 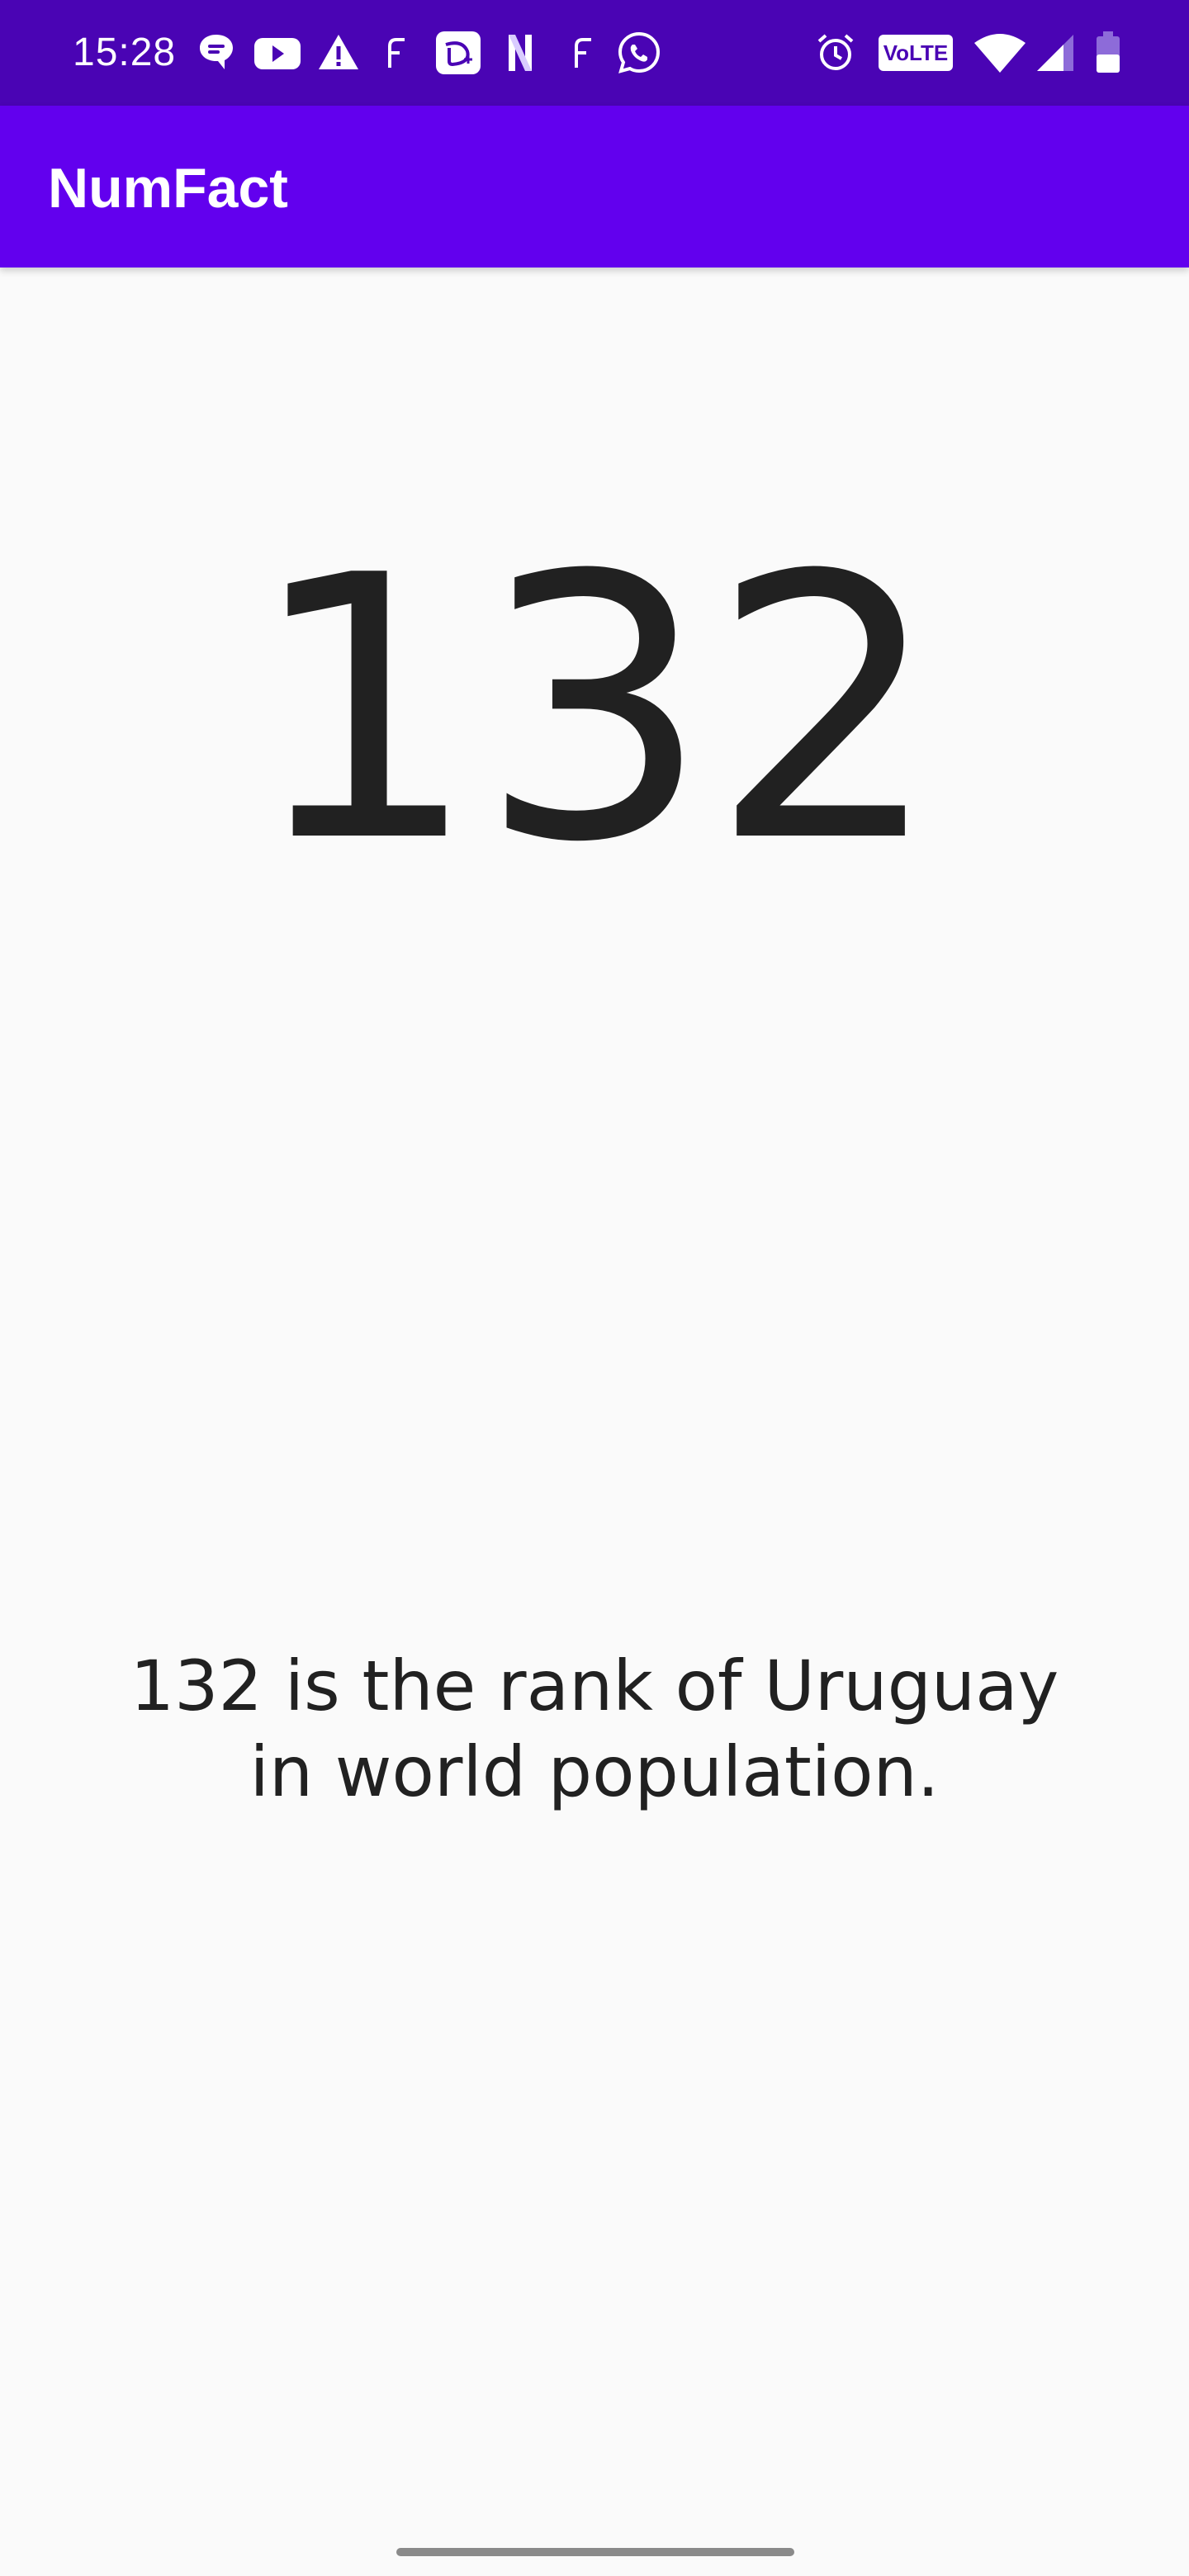 I want to click on message-icon, so click(x=216, y=52).